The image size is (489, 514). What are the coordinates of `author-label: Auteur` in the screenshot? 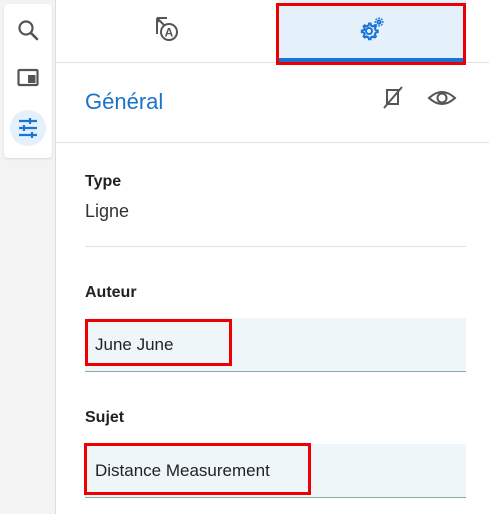 It's located at (111, 292).